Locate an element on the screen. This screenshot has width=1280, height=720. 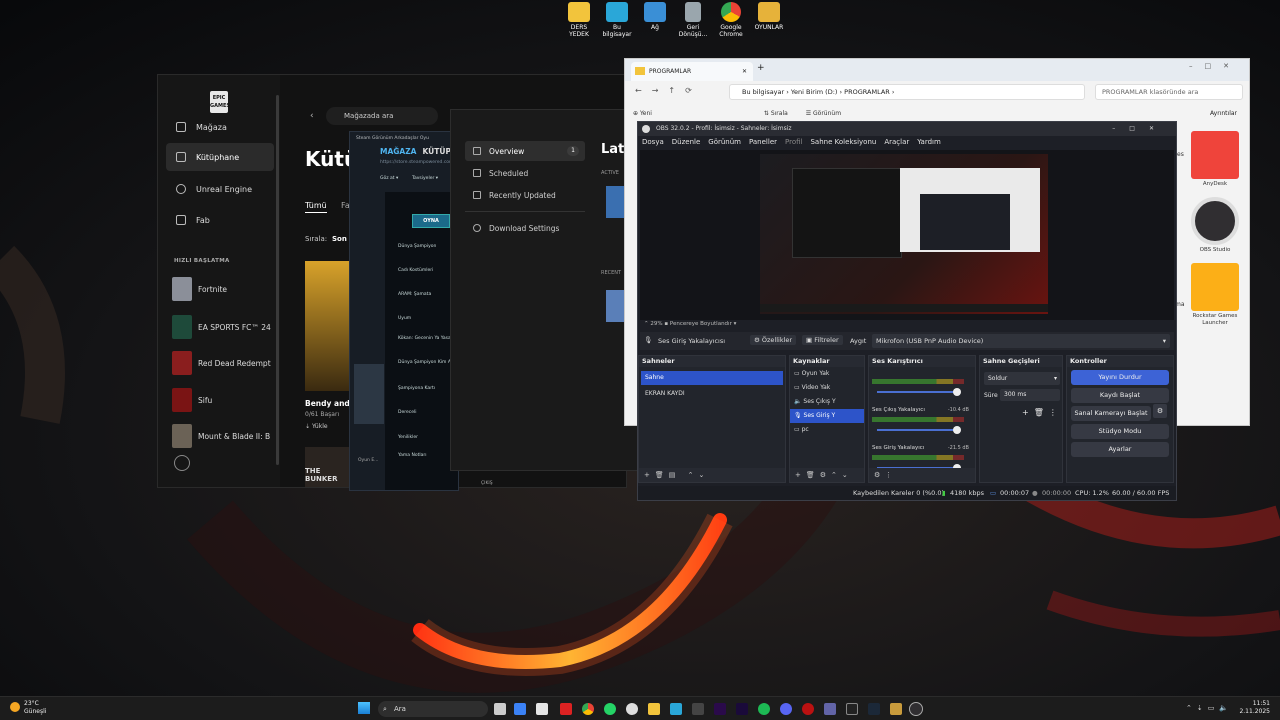
desktop-icon-oyunlar: OYUNLAR is located at coordinates (769, 20).